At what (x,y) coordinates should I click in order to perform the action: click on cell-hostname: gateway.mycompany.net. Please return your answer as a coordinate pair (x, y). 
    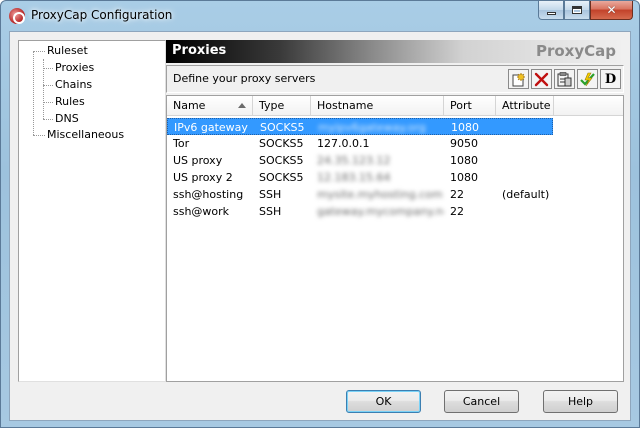
    Looking at the image, I should click on (380, 211).